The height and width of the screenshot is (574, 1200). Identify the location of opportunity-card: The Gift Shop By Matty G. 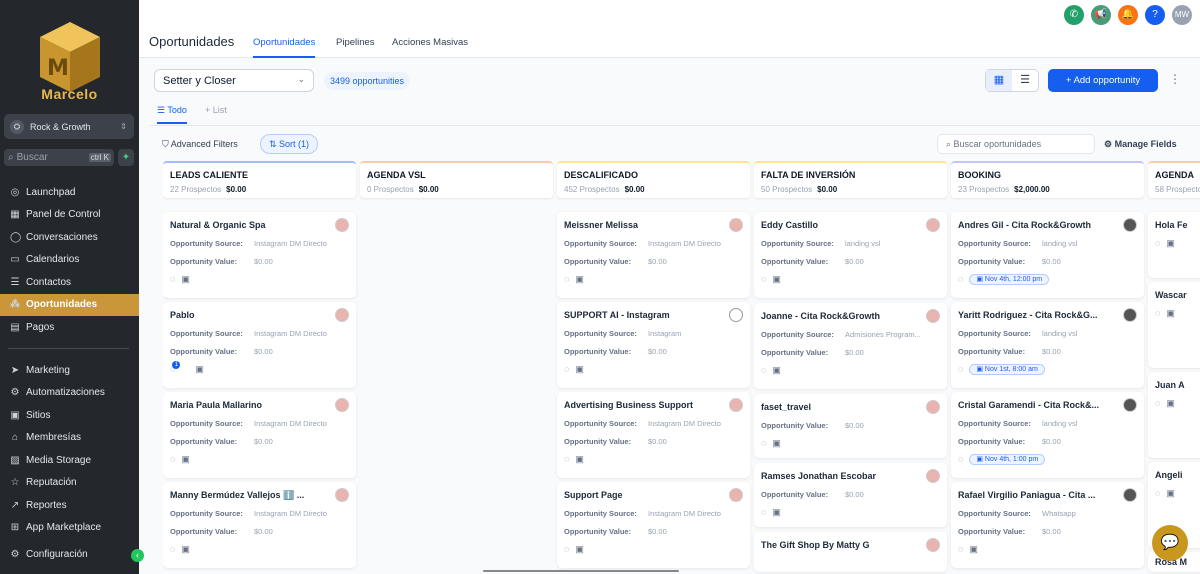
(850, 552).